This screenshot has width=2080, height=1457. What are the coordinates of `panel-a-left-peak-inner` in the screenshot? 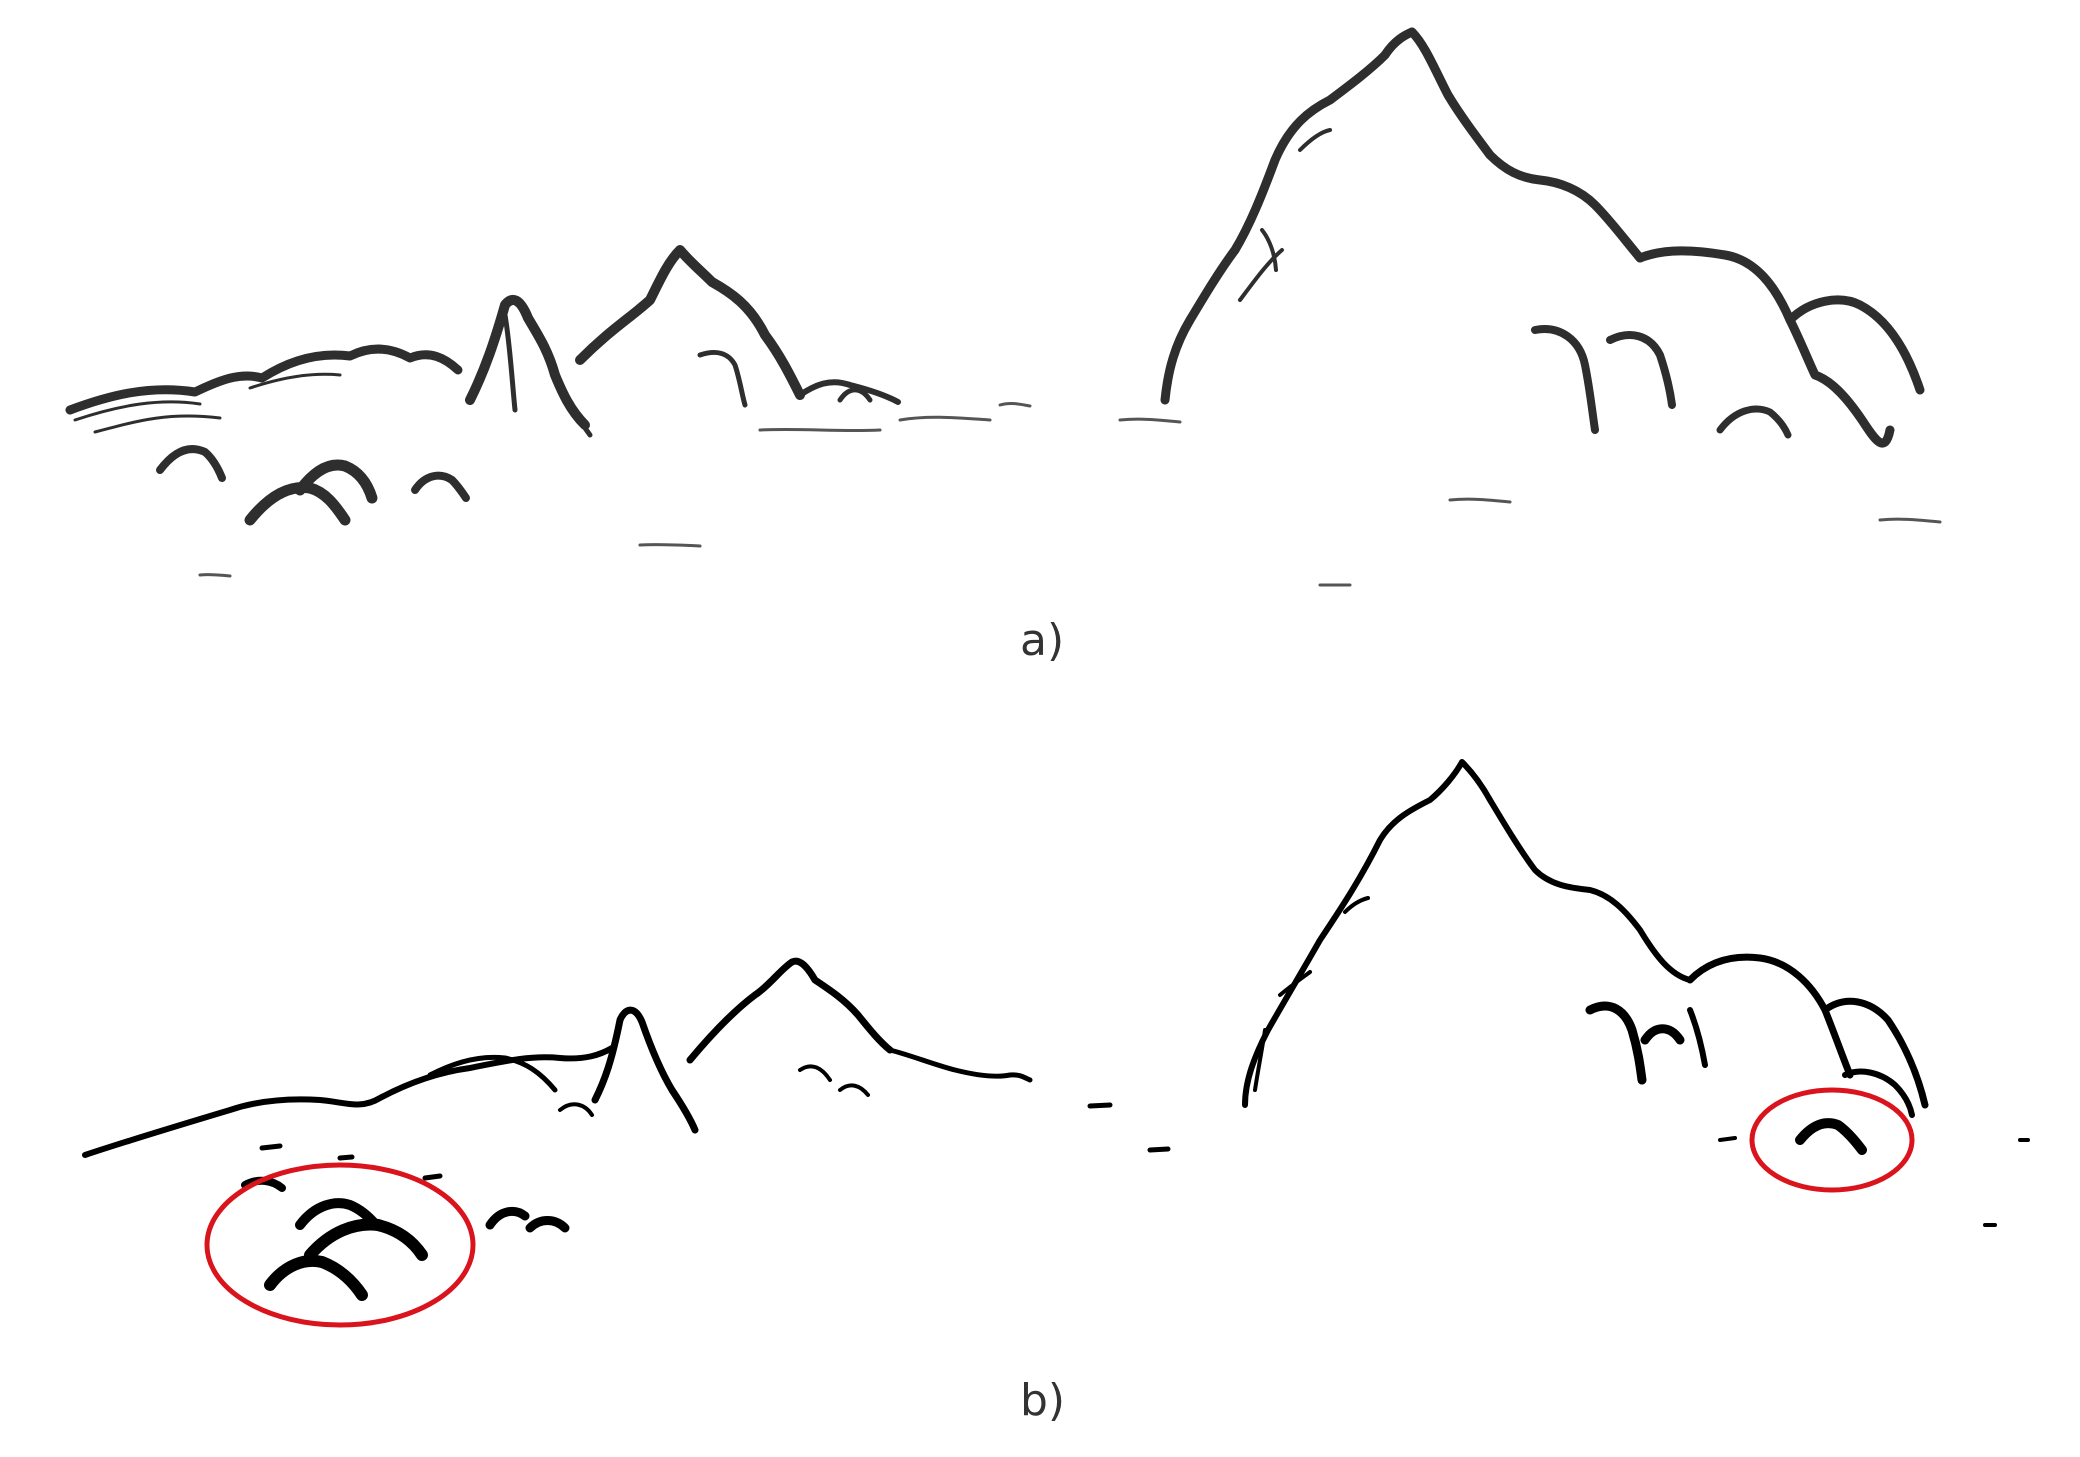 It's located at (547, 375).